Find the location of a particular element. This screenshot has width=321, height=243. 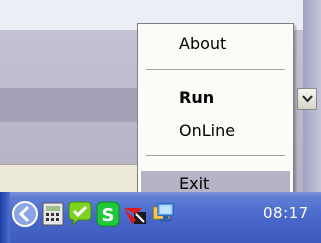

chevron-down-icon is located at coordinates (307, 99).